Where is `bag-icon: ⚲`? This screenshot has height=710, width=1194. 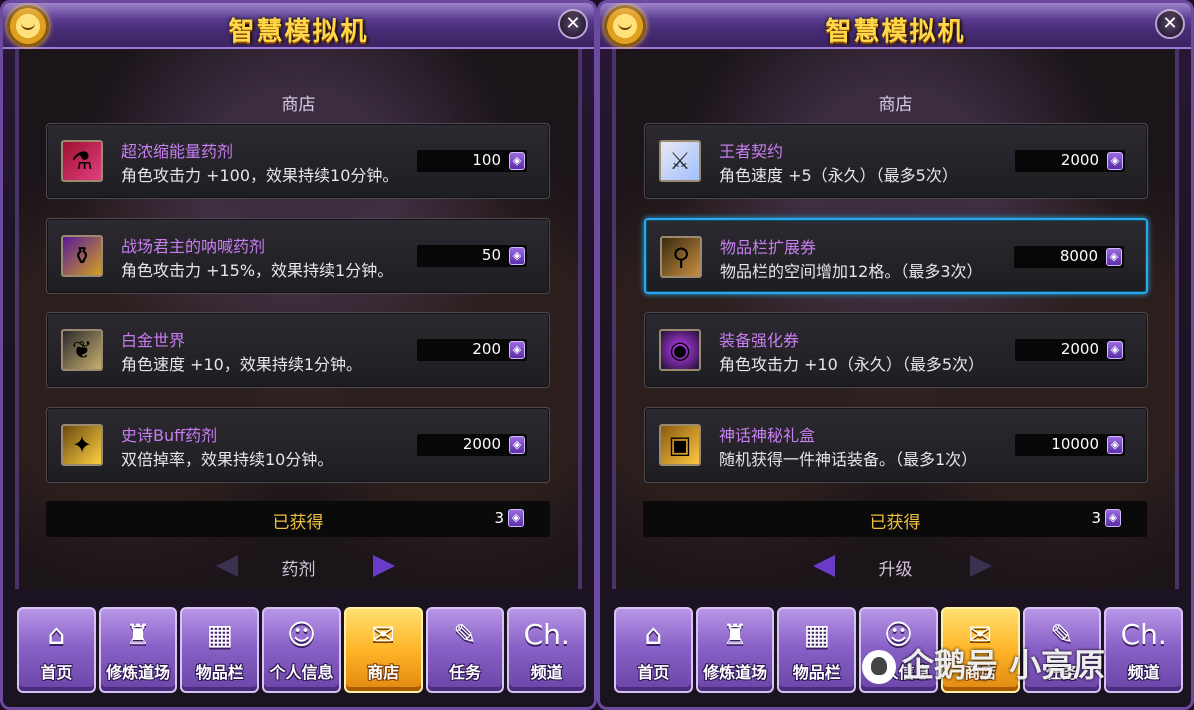 bag-icon: ⚲ is located at coordinates (681, 257).